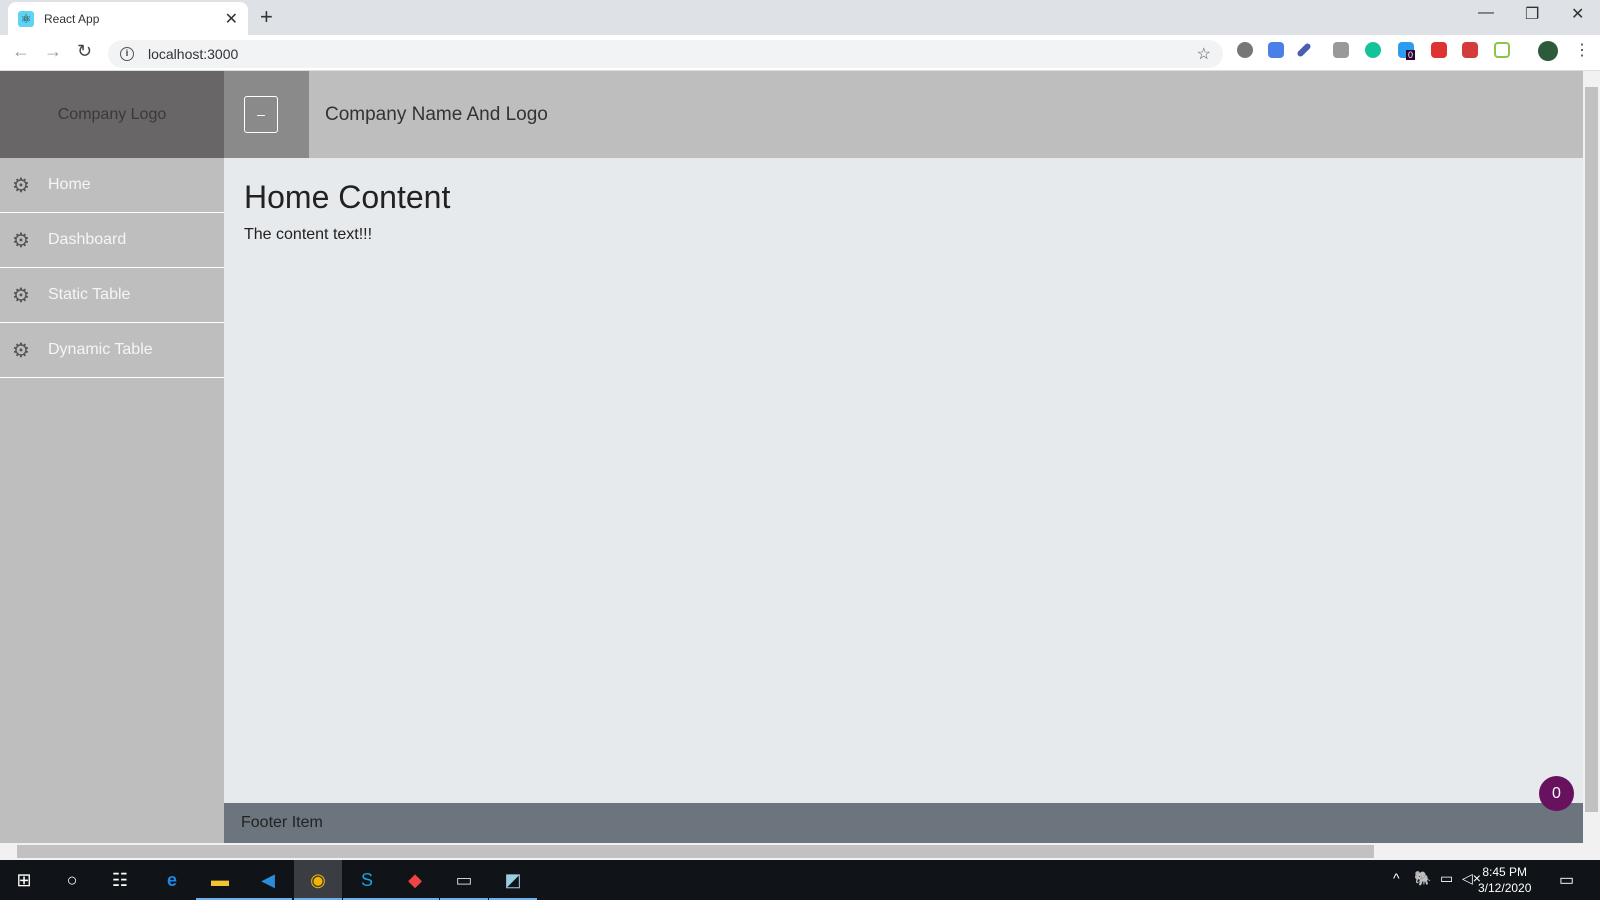  Describe the element at coordinates (1396, 878) in the screenshot. I see `tray-chevron-icon: ^` at that location.